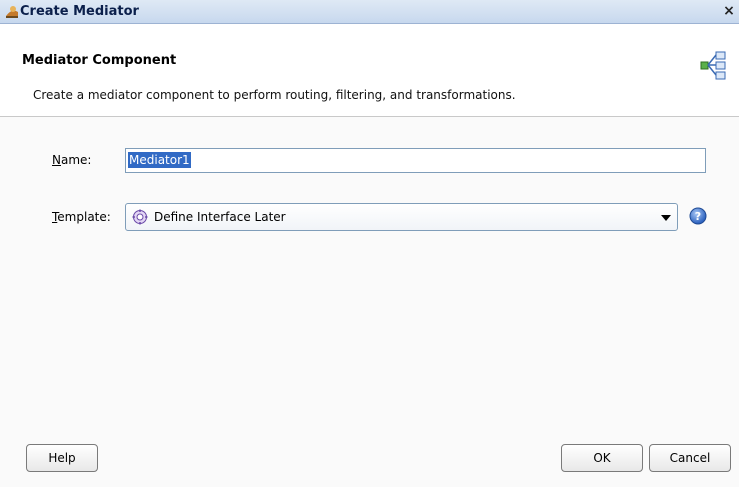 The height and width of the screenshot is (487, 739). I want to click on template-label-rest: emplate:, so click(84, 217).